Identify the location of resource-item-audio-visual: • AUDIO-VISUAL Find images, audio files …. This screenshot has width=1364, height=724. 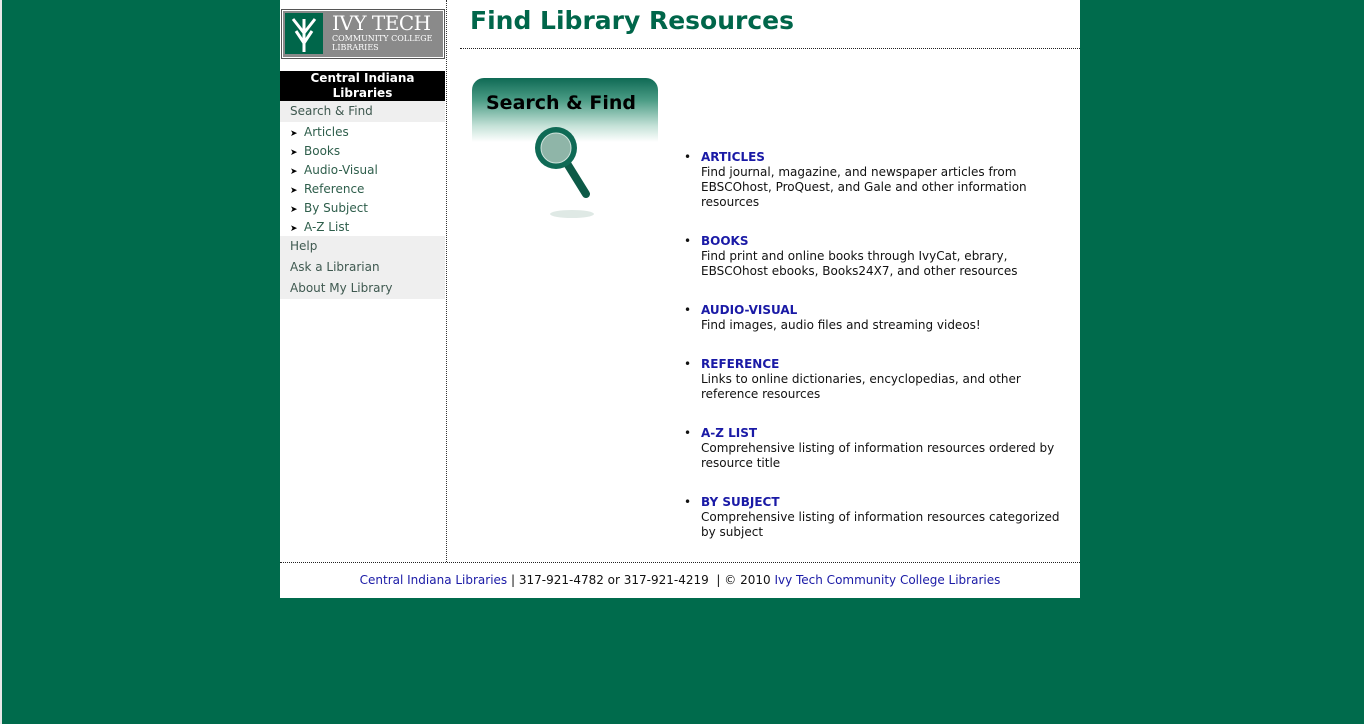
(880, 330).